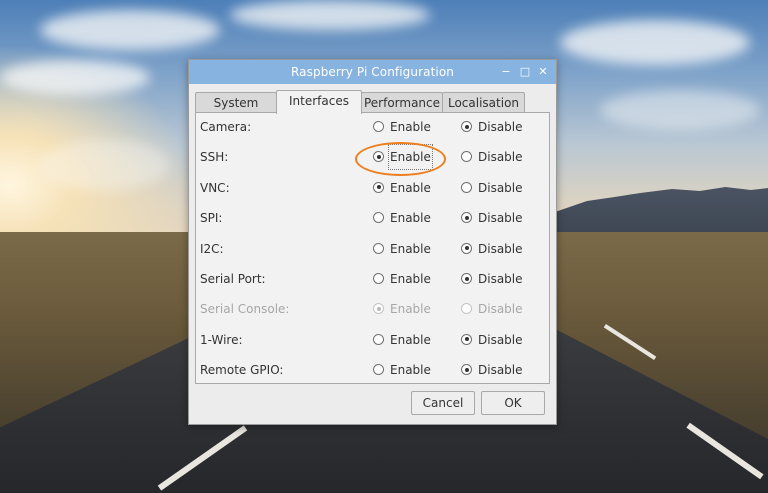  What do you see at coordinates (410, 309) in the screenshot?
I see `serial-console-enable-label: Enable` at bounding box center [410, 309].